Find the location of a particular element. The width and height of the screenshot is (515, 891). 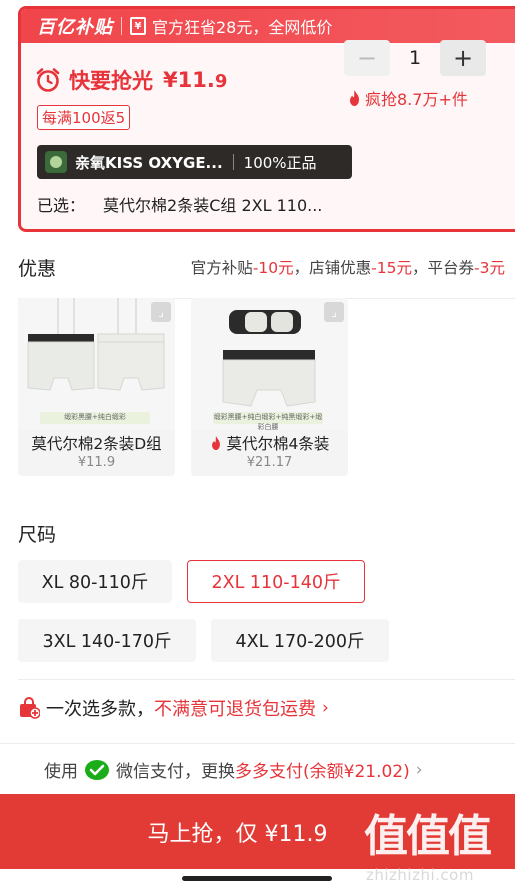

variant-price: ¥21.17 is located at coordinates (269, 462).